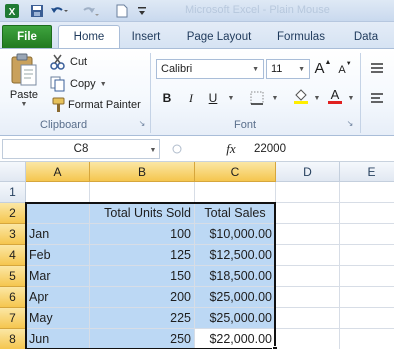  Describe the element at coordinates (367, 172) in the screenshot. I see `column-header-e: E` at that location.